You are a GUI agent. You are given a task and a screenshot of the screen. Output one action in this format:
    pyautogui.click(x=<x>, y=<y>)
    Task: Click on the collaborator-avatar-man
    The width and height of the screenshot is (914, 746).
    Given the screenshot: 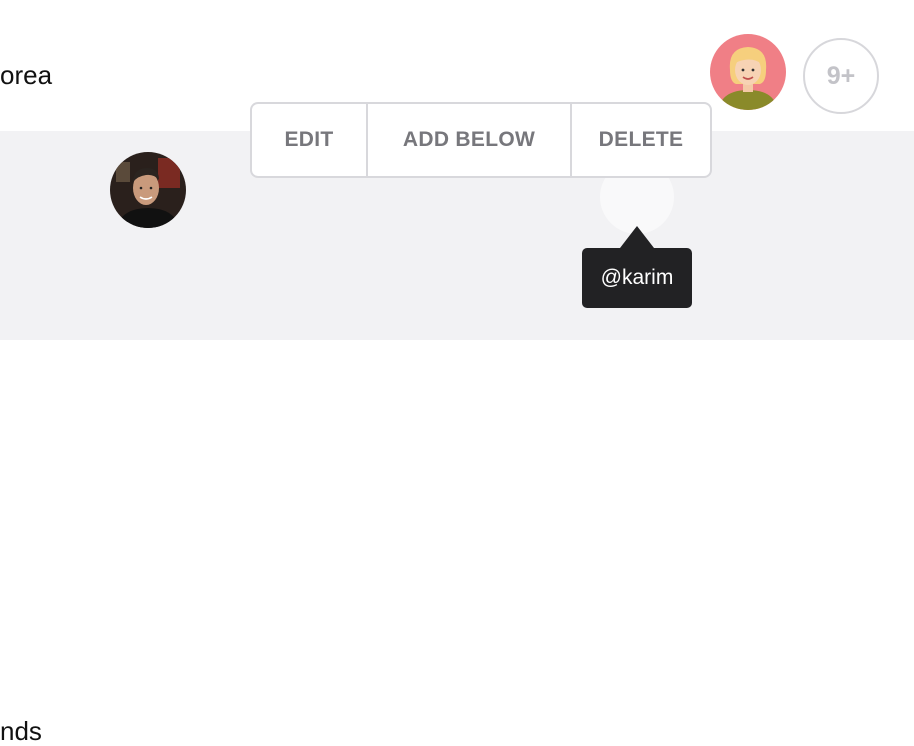 What is the action you would take?
    pyautogui.click(x=148, y=190)
    